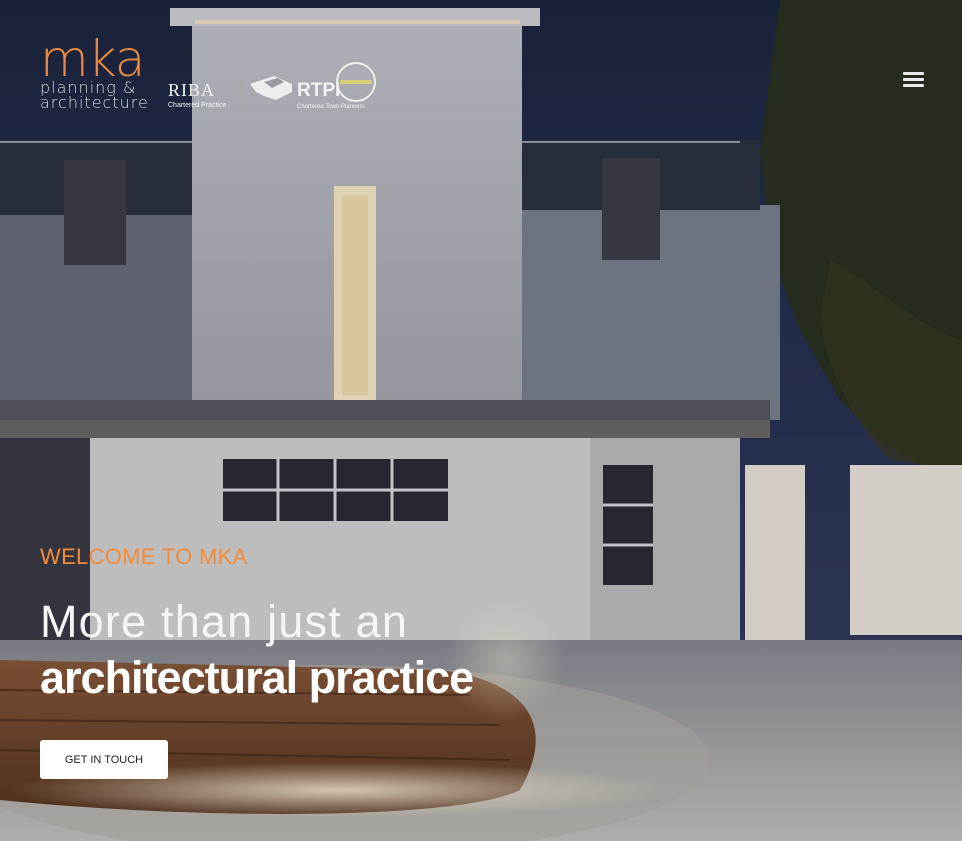 The width and height of the screenshot is (962, 841). Describe the element at coordinates (319, 90) in the screenshot. I see `rtpi-mark: RTPI` at that location.